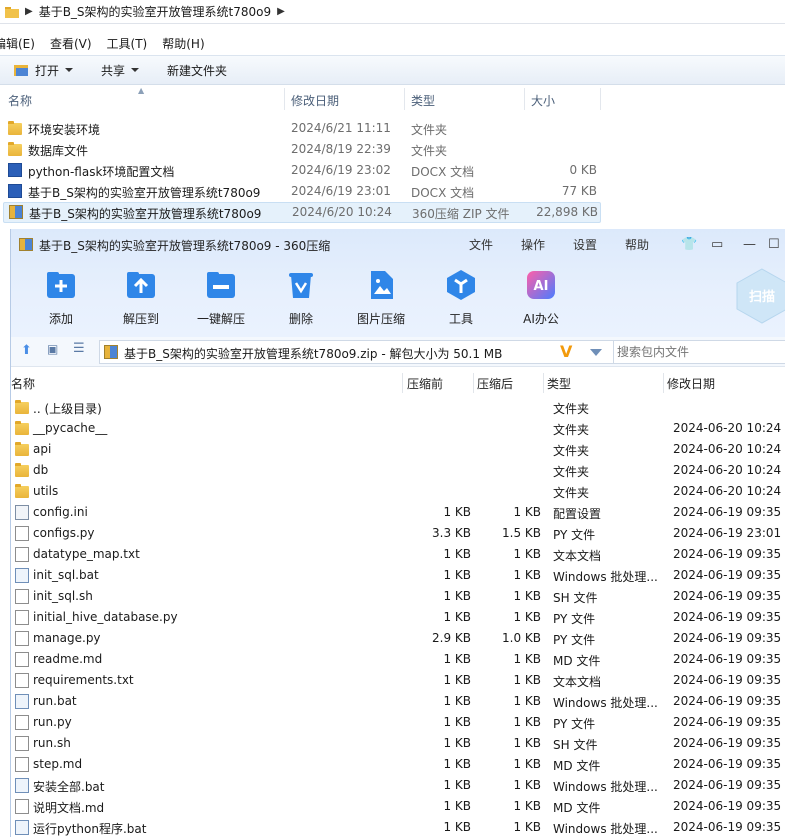 This screenshot has width=785, height=838. What do you see at coordinates (759, 296) in the screenshot?
I see `scan-button: 扫描` at bounding box center [759, 296].